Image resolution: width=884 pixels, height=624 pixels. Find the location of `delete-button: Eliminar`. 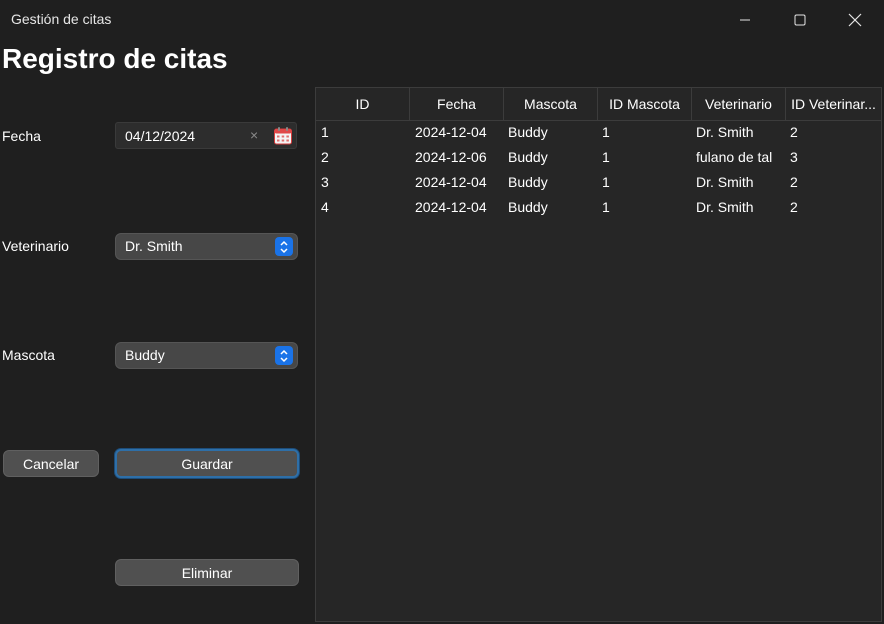

delete-button: Eliminar is located at coordinates (207, 572).